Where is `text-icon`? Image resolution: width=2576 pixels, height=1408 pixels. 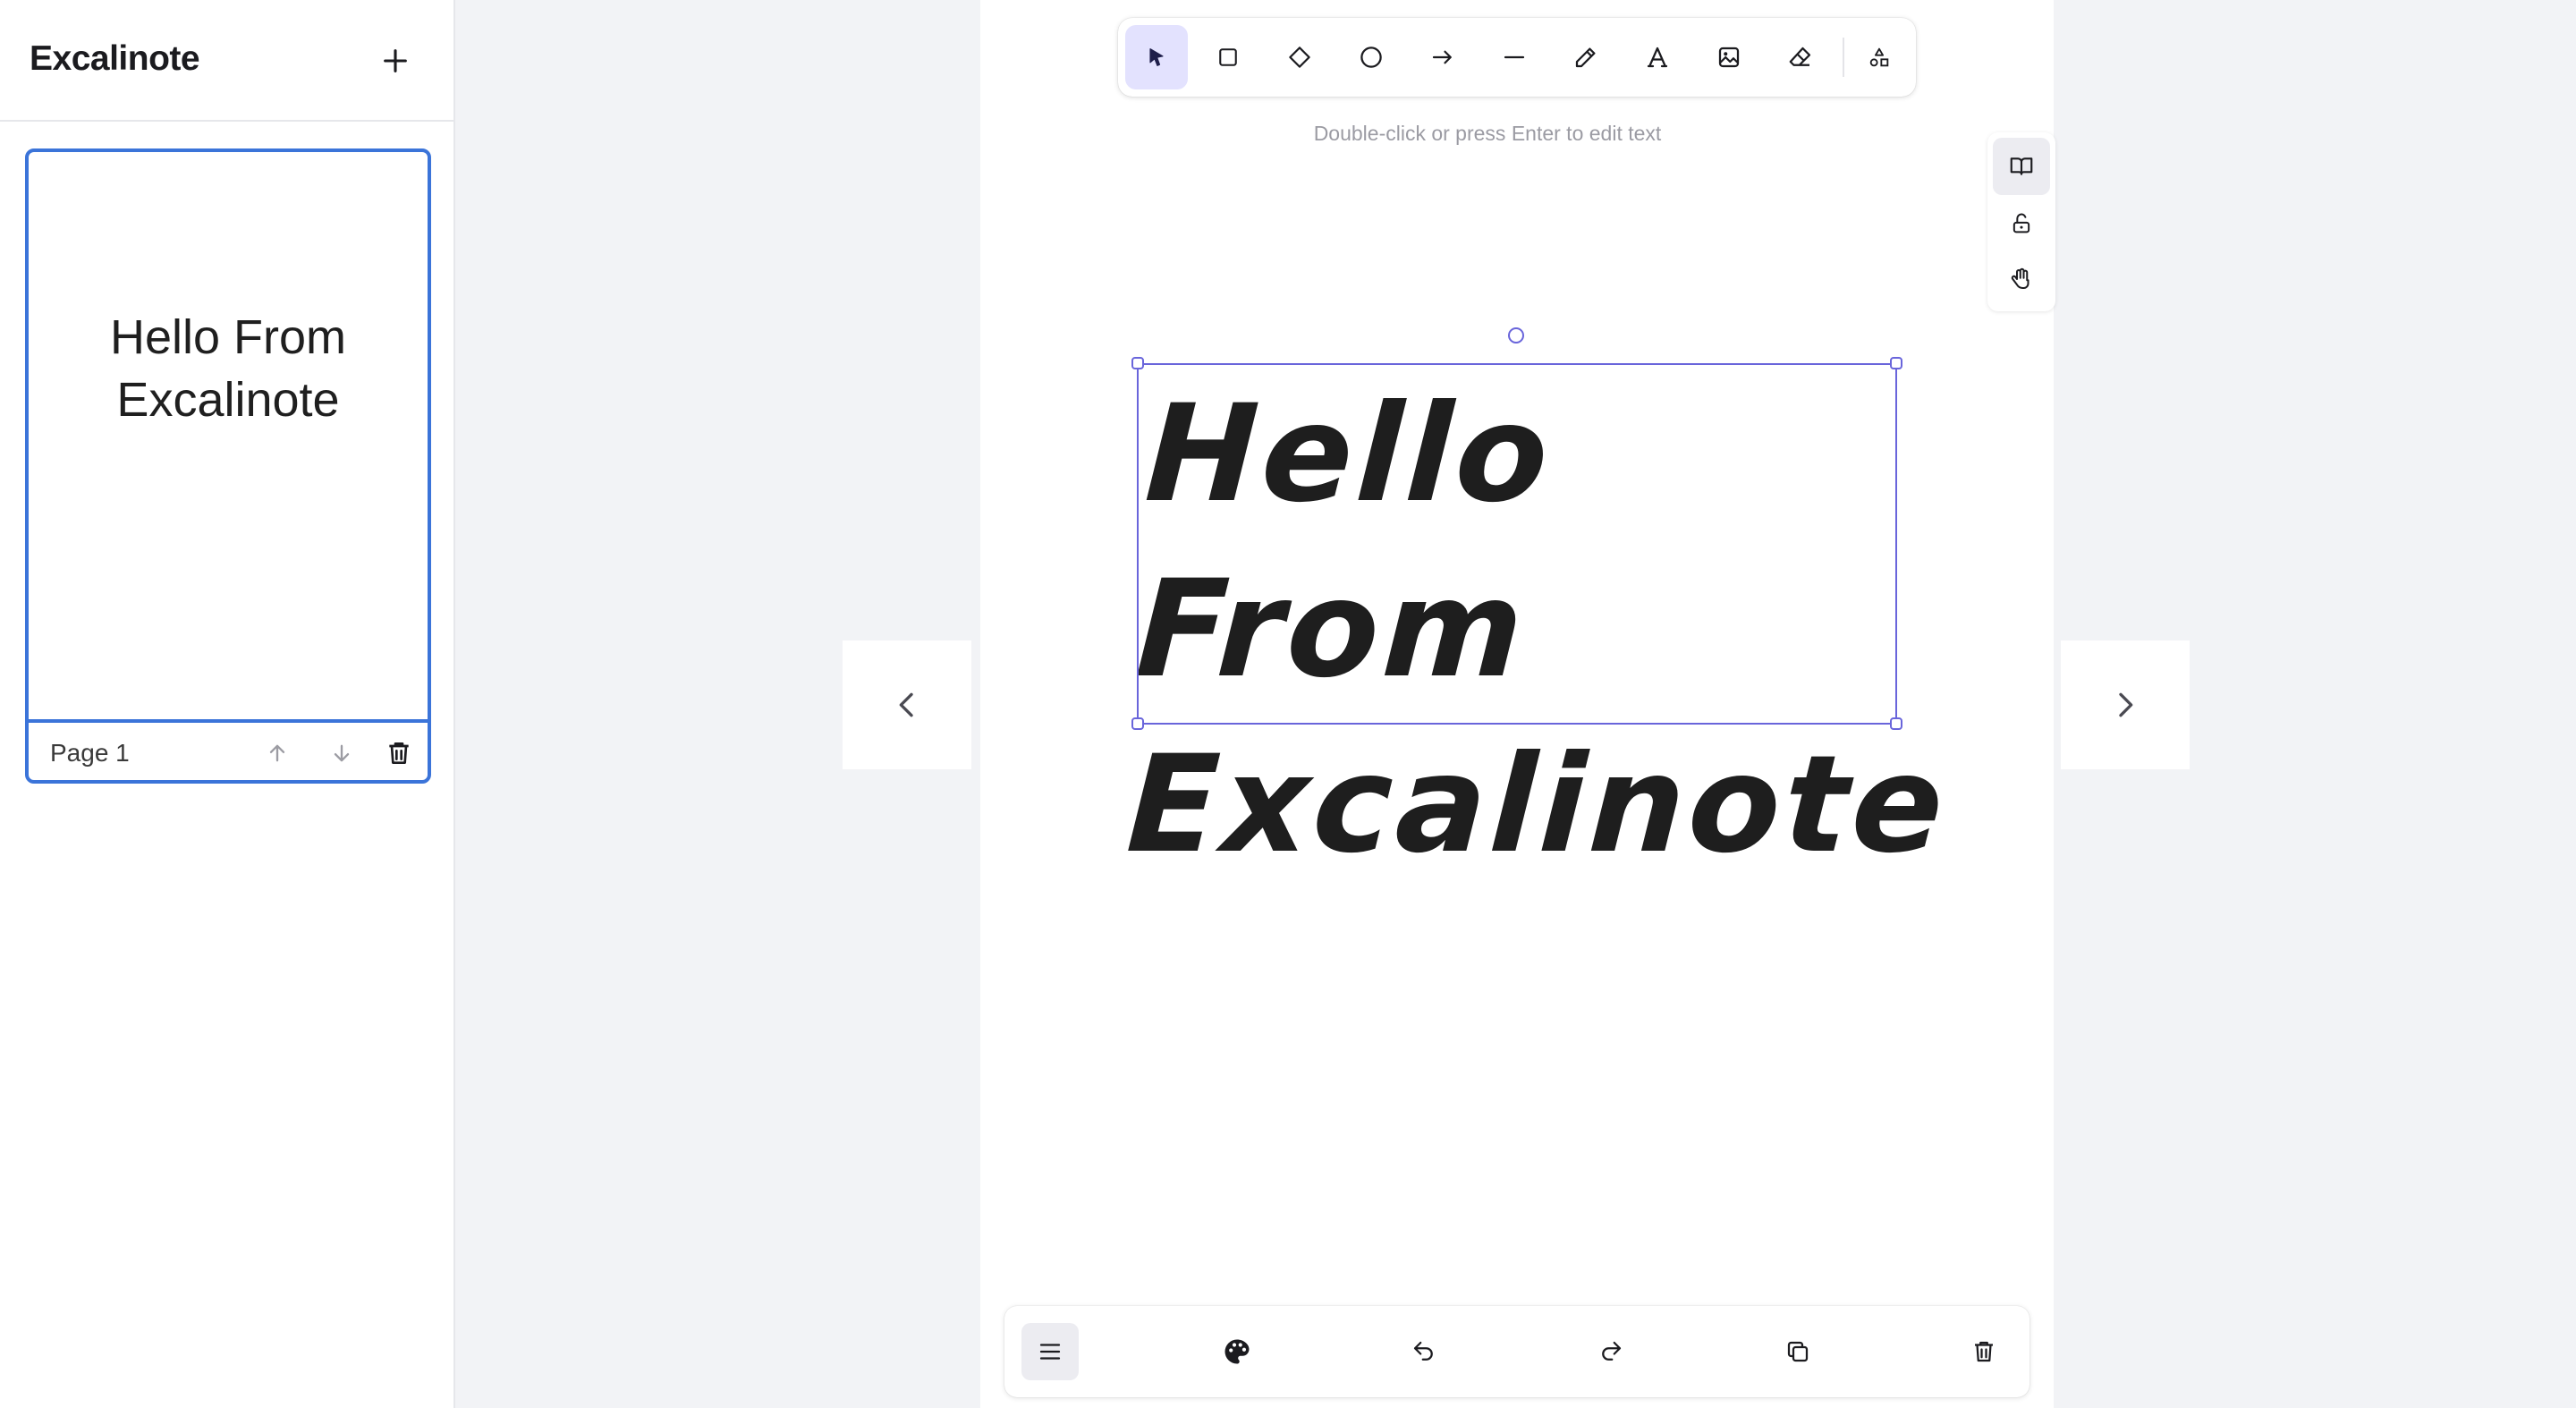 text-icon is located at coordinates (1657, 57).